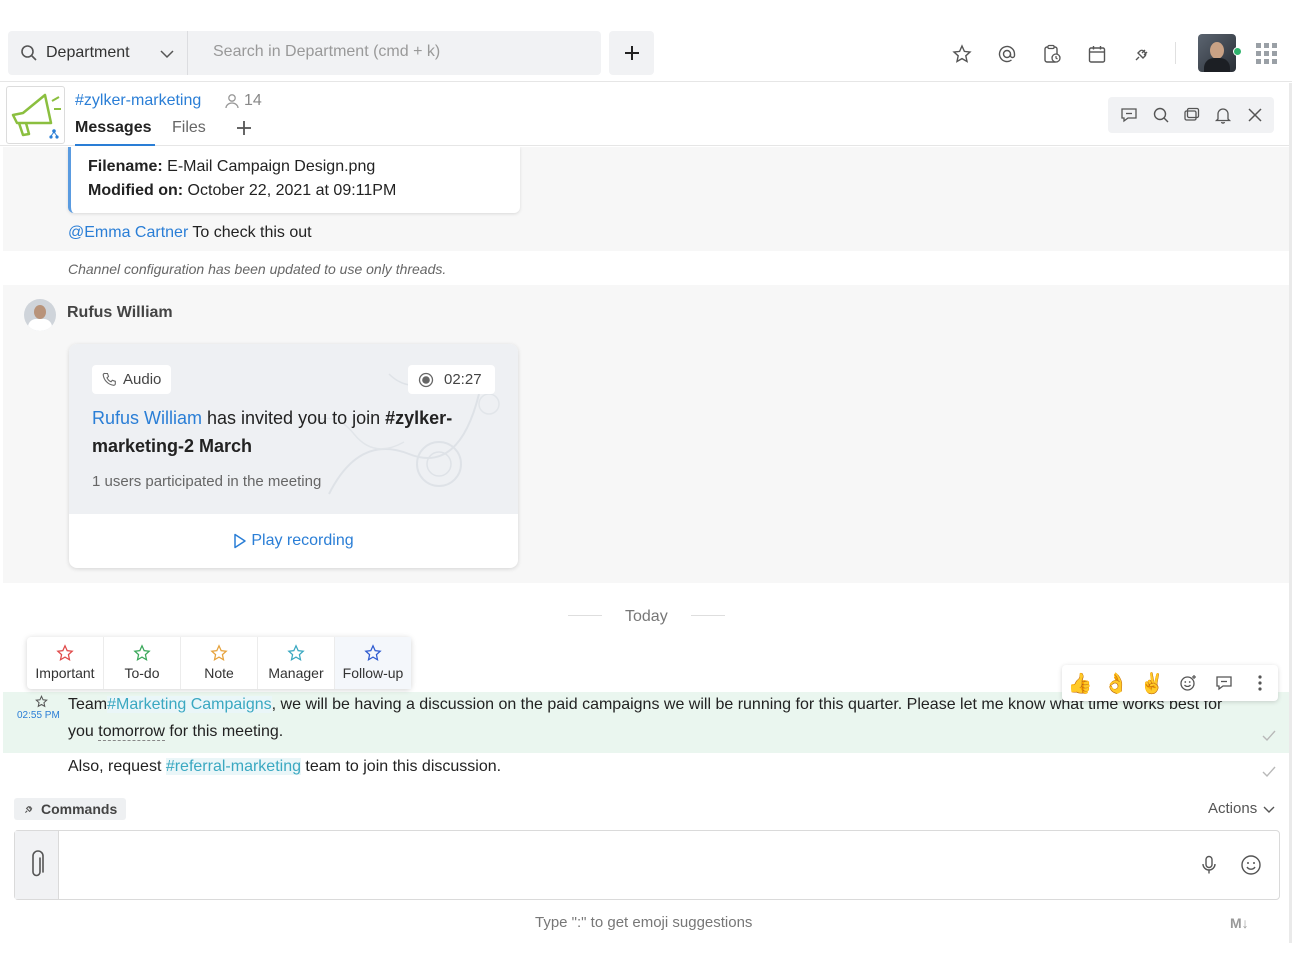 The width and height of the screenshot is (1292, 966). I want to click on tag-to-do: To-do, so click(142, 663).